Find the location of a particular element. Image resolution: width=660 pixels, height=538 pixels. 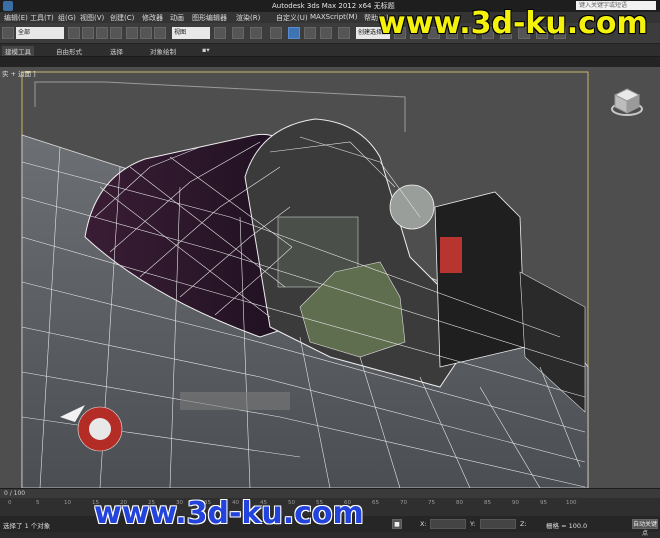

grid-size-text: 栅格 = 100.0 is located at coordinates (567, 526).